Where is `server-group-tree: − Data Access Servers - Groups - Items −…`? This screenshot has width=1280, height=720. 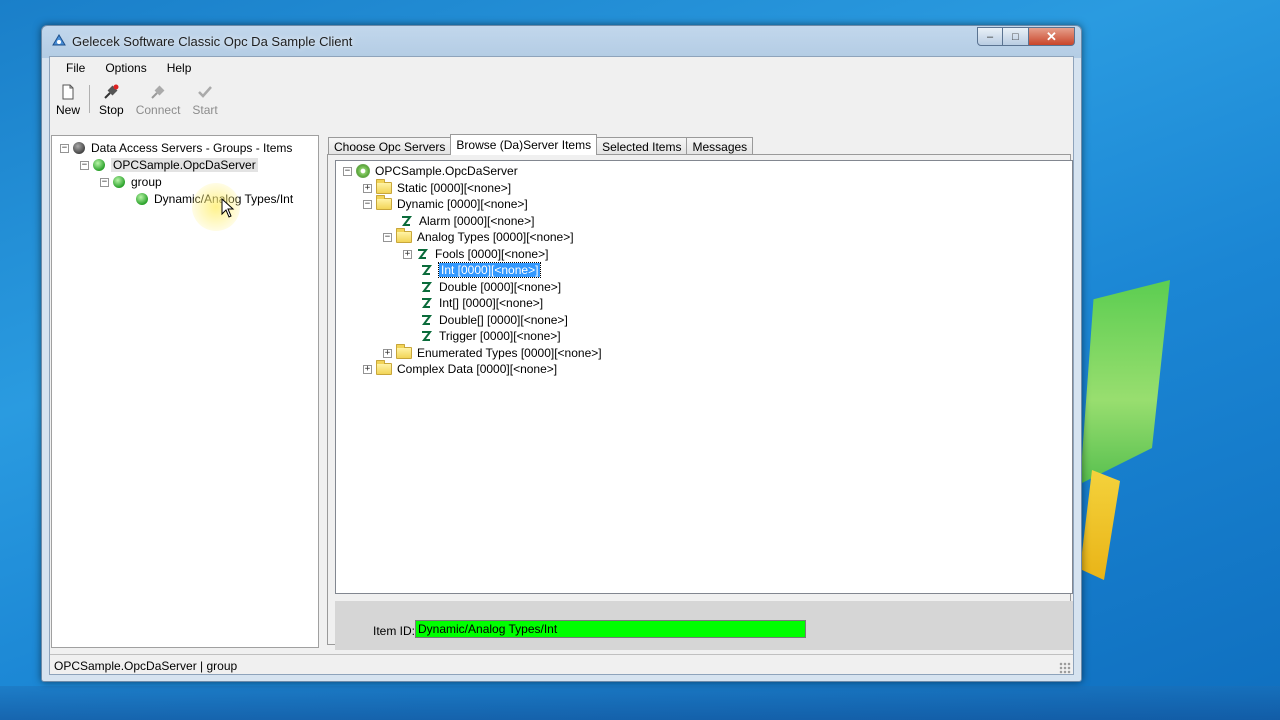
server-group-tree: − Data Access Servers - Groups - Items −… is located at coordinates (185, 391).